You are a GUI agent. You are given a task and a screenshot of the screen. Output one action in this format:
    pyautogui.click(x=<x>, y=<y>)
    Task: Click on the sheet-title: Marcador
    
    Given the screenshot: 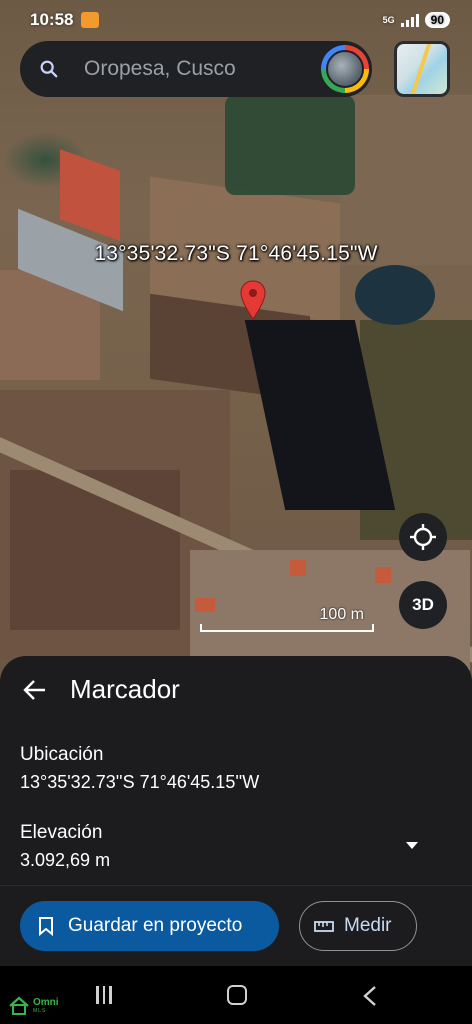 What is the action you would take?
    pyautogui.click(x=125, y=689)
    